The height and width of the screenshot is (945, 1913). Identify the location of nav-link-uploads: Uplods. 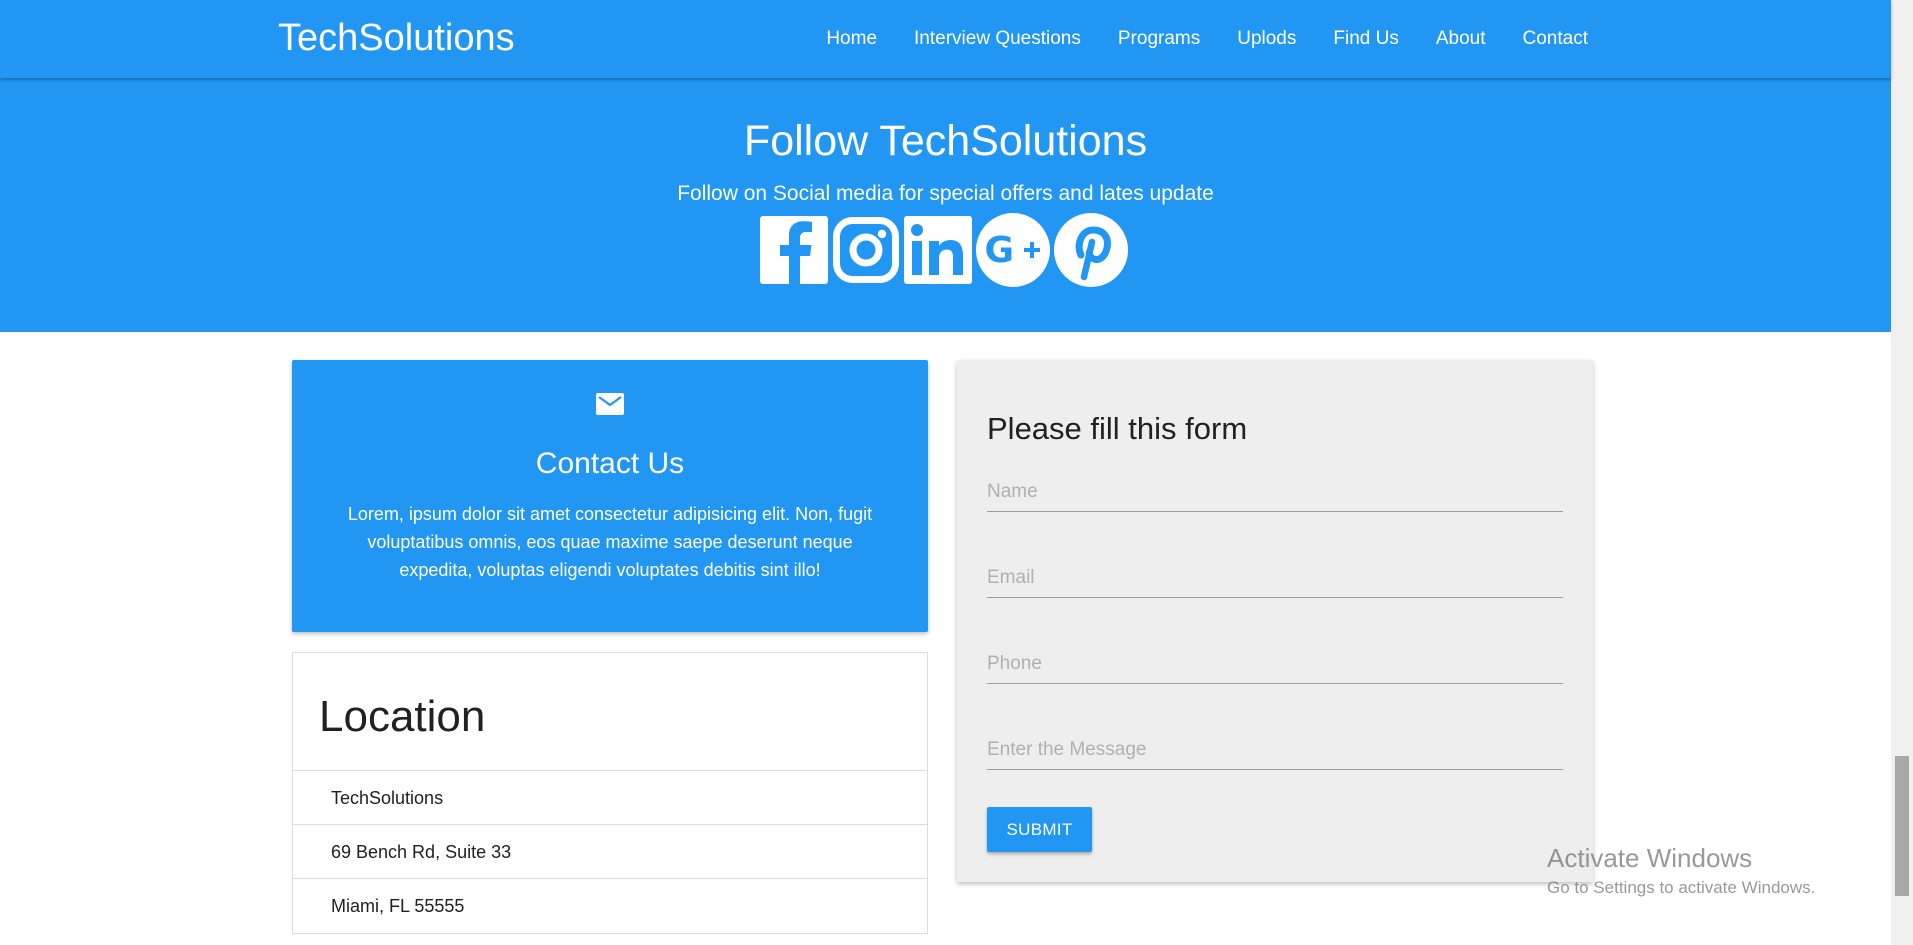
(1266, 39).